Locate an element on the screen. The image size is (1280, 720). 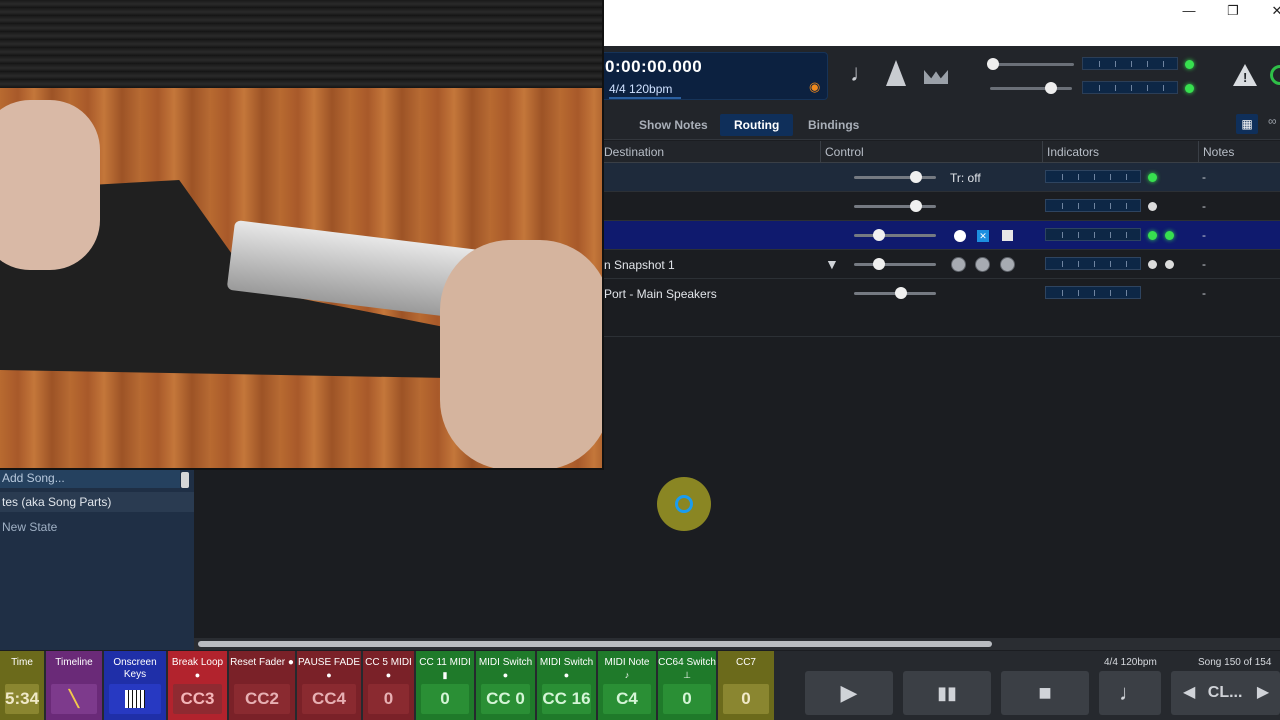
widget-label: PAUSE FADE is located at coordinates (329, 662).